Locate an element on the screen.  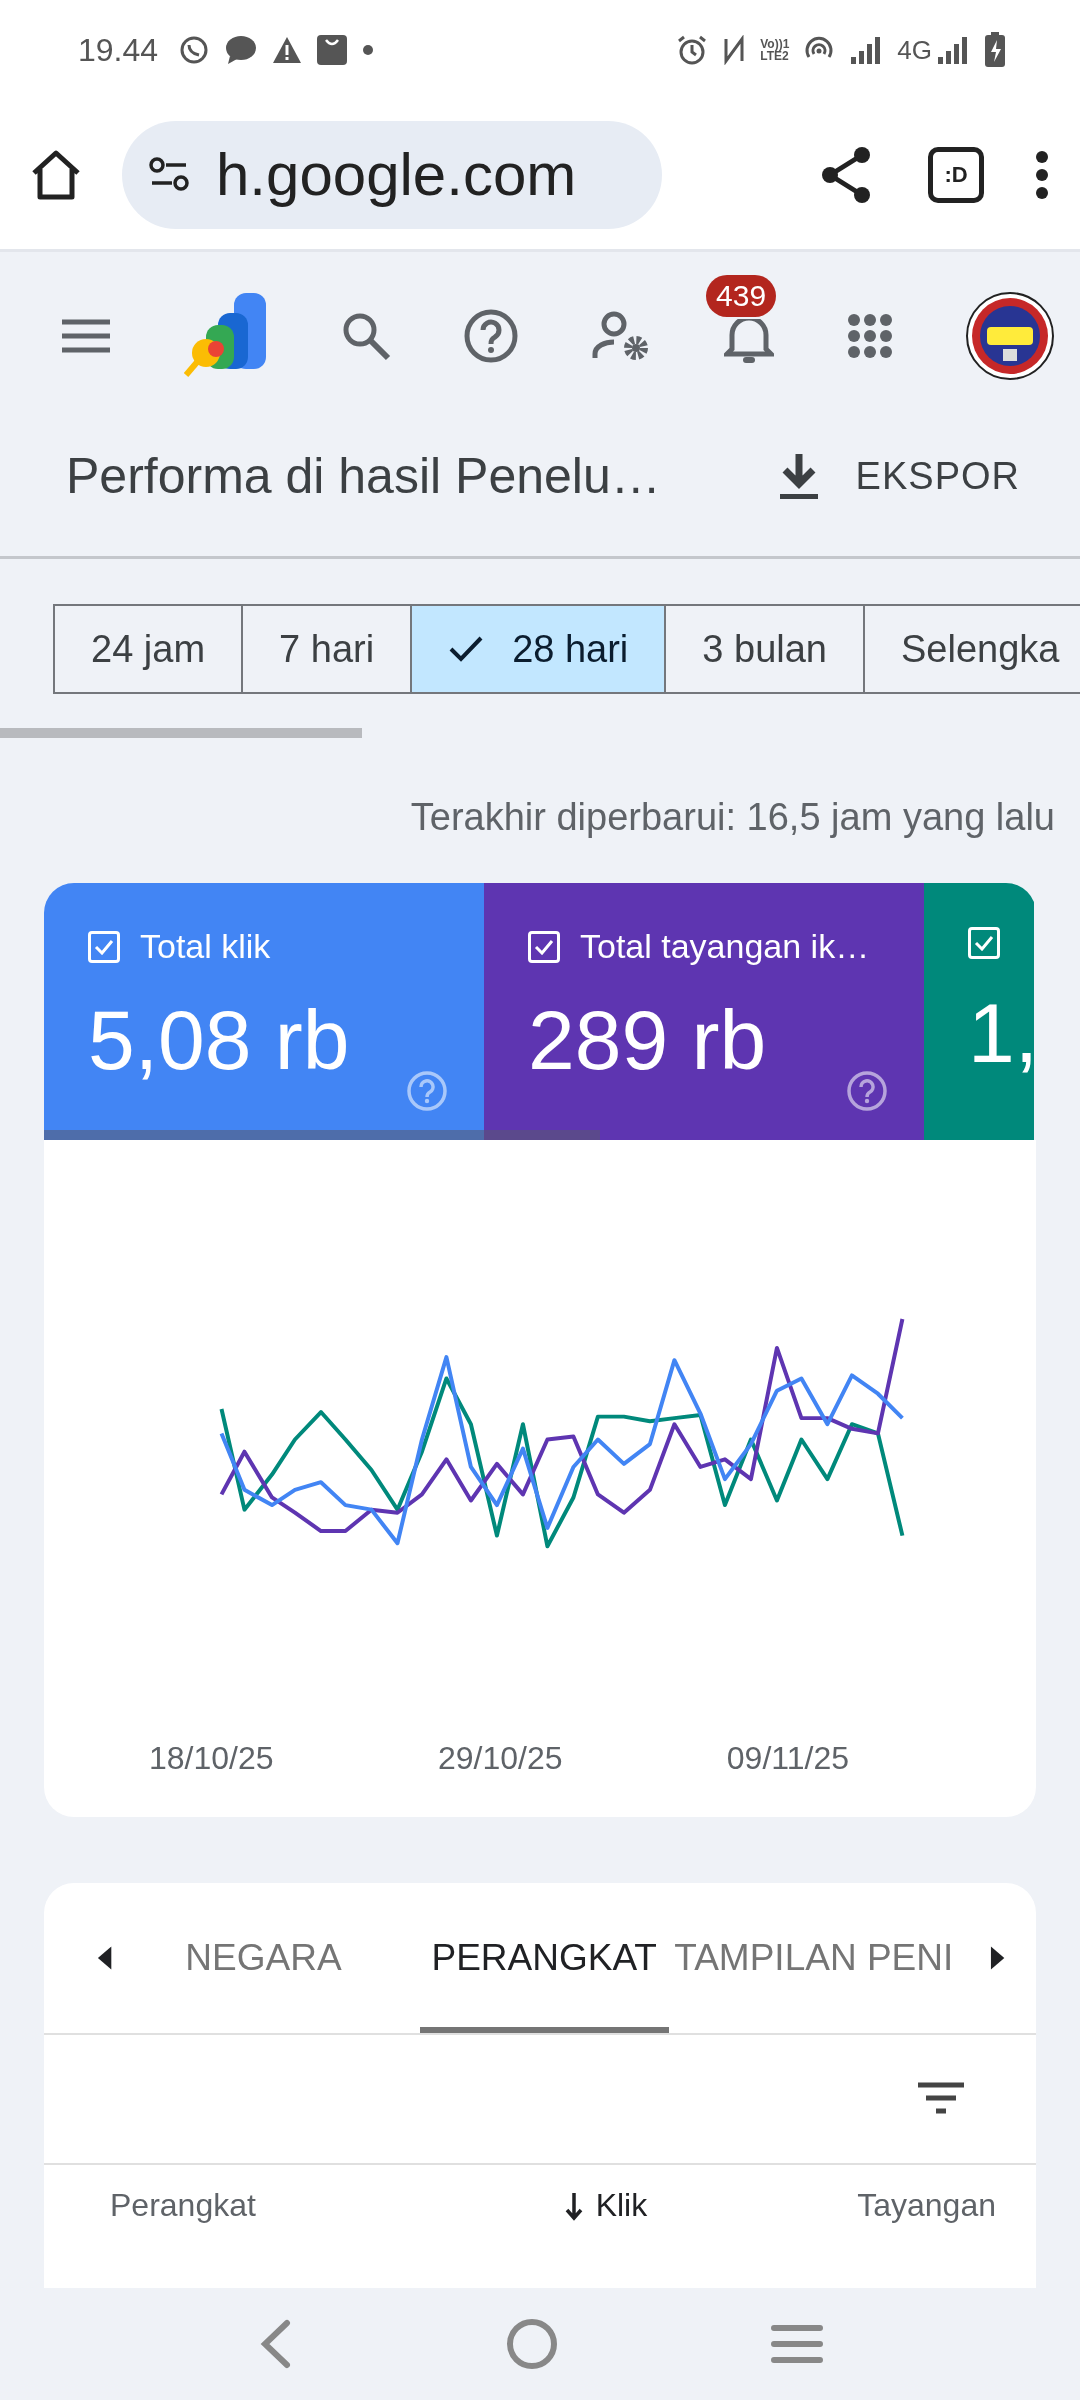
metric-card: 1, is located at coordinates (979, 1011).